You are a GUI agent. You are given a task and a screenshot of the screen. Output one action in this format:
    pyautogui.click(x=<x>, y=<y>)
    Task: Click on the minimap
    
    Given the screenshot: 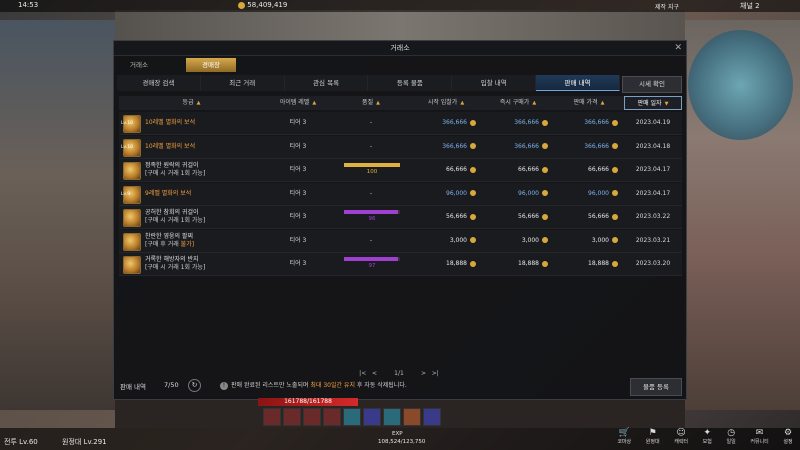 What is the action you would take?
    pyautogui.click(x=740, y=85)
    